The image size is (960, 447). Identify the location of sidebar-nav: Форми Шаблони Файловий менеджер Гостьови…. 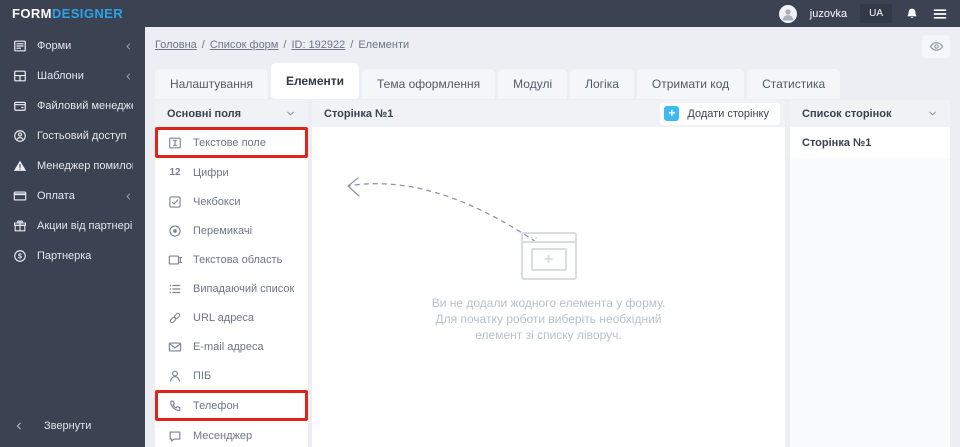
(72, 237).